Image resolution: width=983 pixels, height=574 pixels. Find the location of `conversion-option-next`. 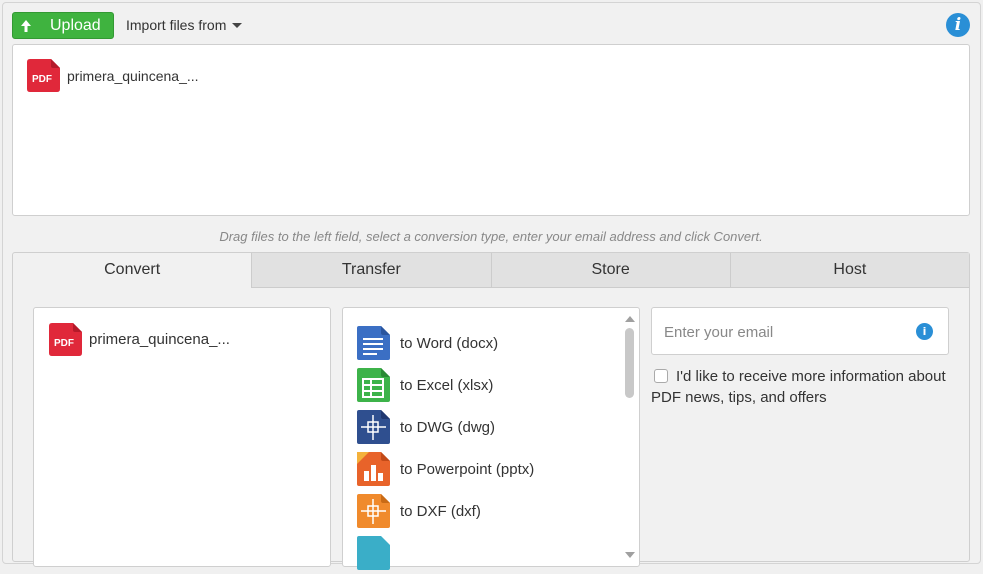

conversion-option-next is located at coordinates (445, 553).